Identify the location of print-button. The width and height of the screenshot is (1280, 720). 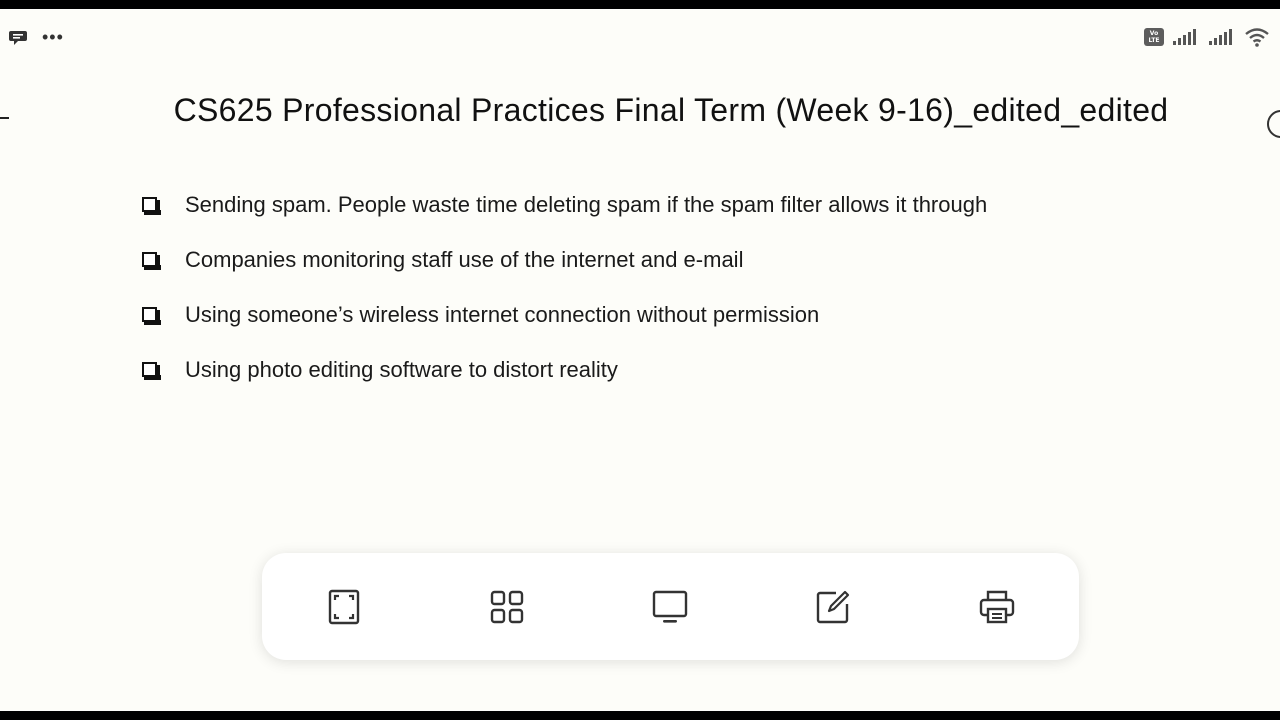
(997, 607).